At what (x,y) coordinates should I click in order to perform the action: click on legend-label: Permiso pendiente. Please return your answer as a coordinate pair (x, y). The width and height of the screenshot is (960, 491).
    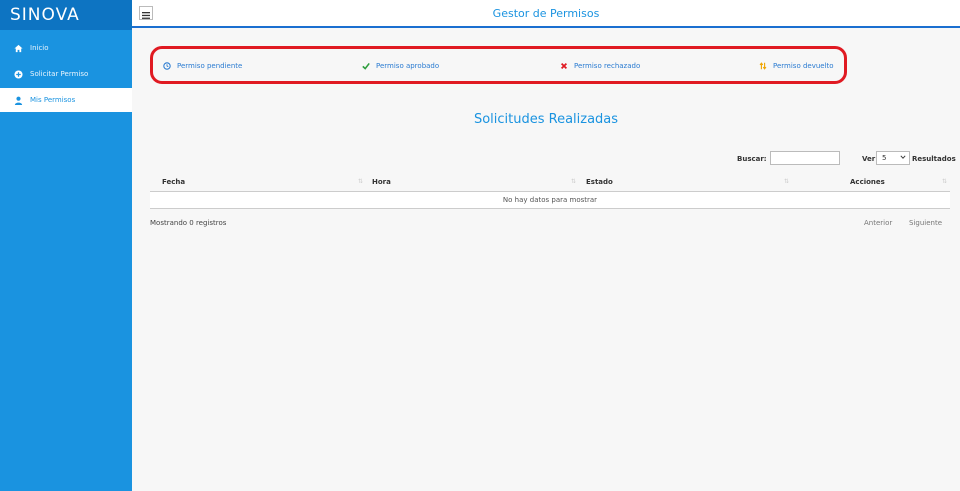
    Looking at the image, I should click on (210, 65).